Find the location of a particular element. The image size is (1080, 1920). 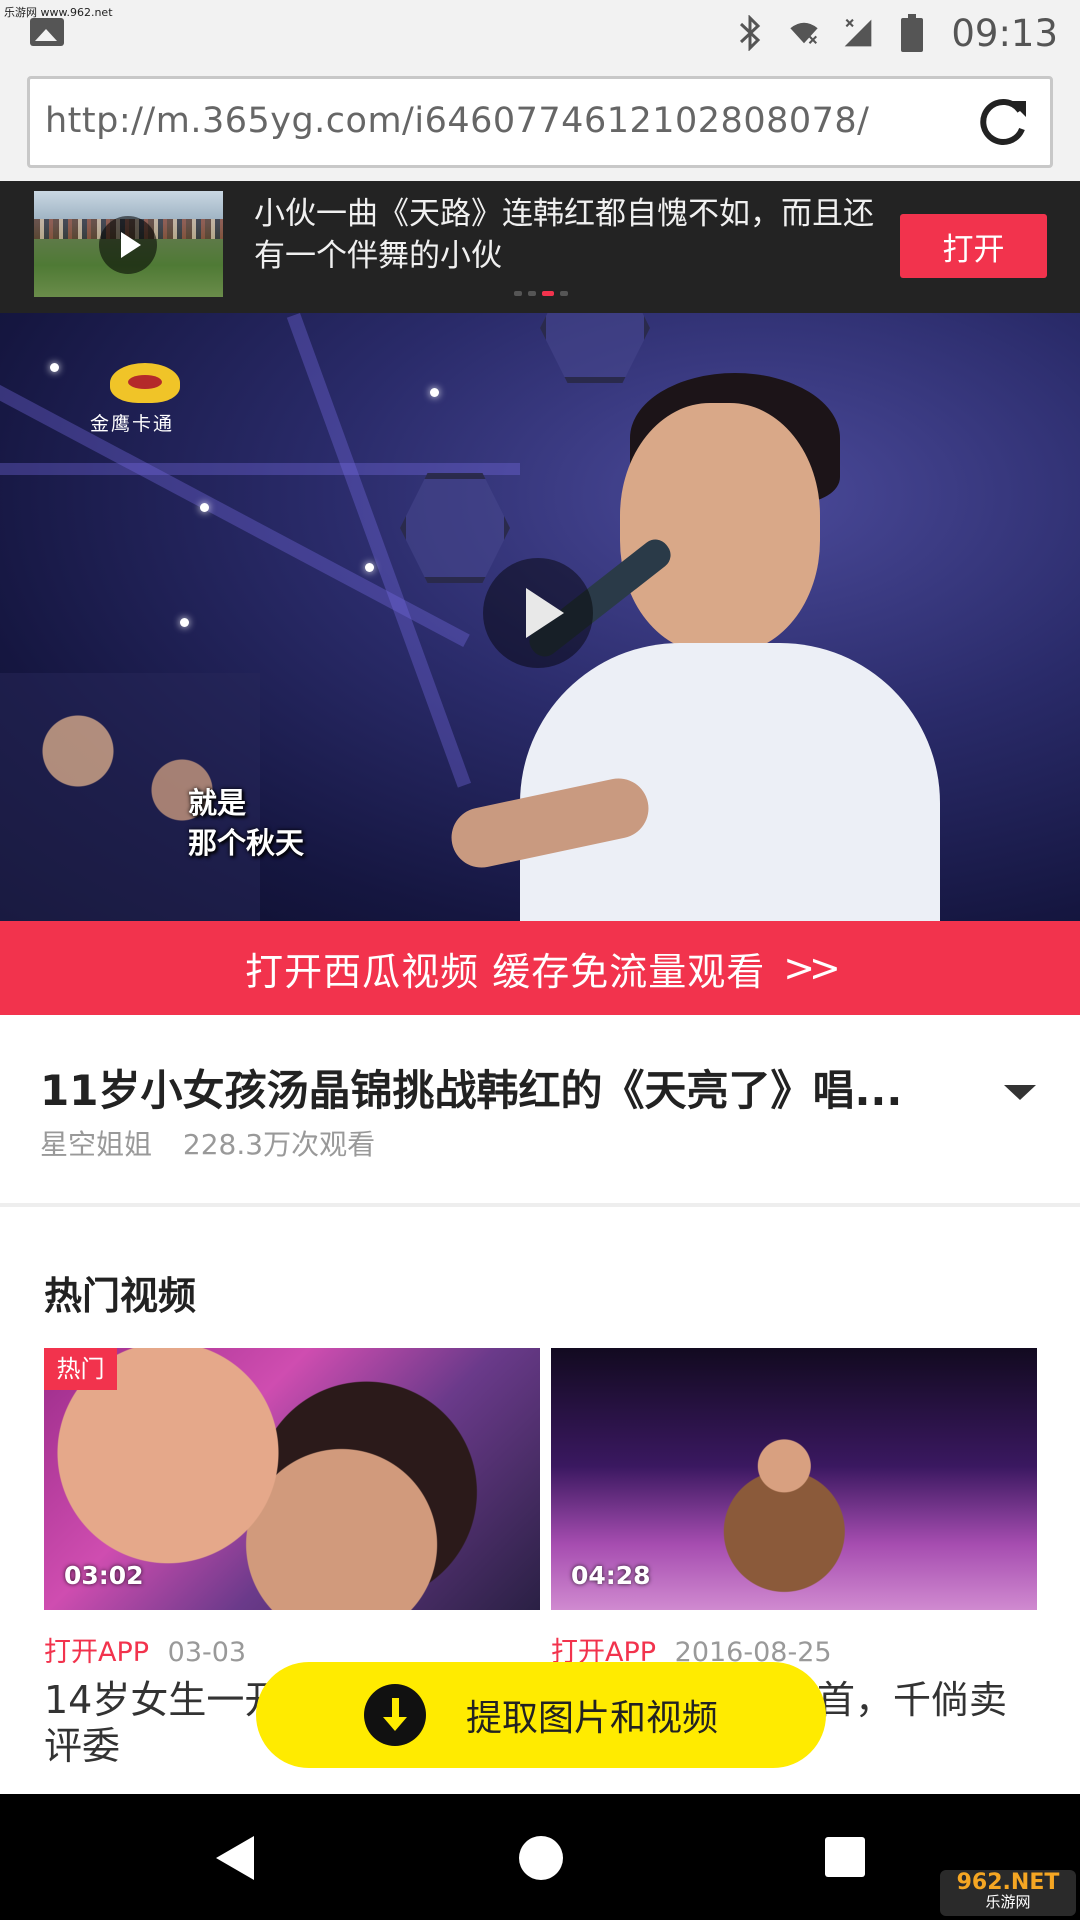

video-info: 11岁小女孩汤晶锦挑战韩红的《天亮了》唱... 星空姐姐 228.3万次观看 is located at coordinates (540, 1110).